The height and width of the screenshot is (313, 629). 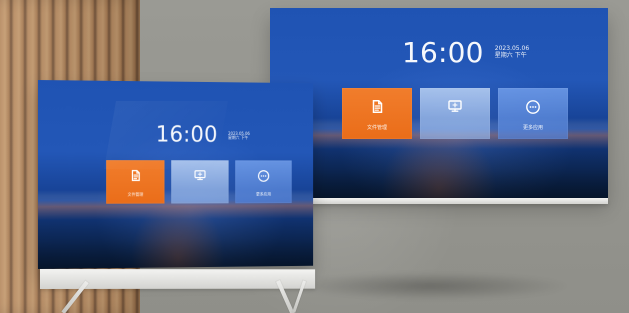 I want to click on large-date-block: 2023.05.06 星期六 下午, so click(x=512, y=52).